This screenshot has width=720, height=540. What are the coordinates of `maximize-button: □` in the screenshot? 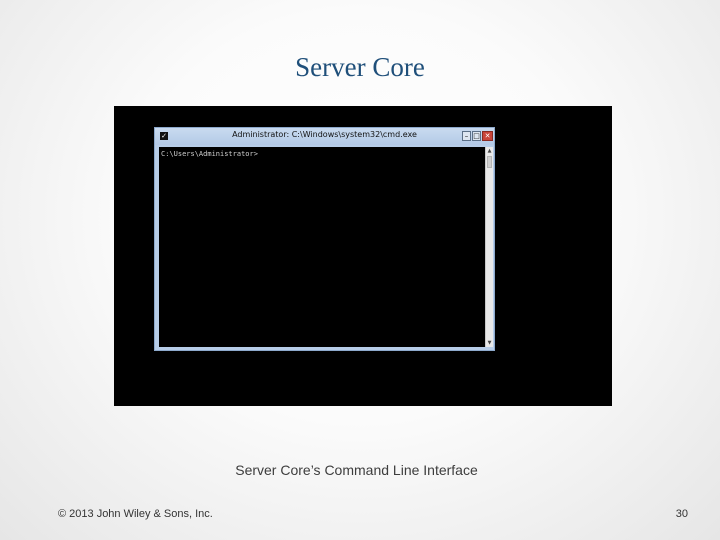 It's located at (476, 136).